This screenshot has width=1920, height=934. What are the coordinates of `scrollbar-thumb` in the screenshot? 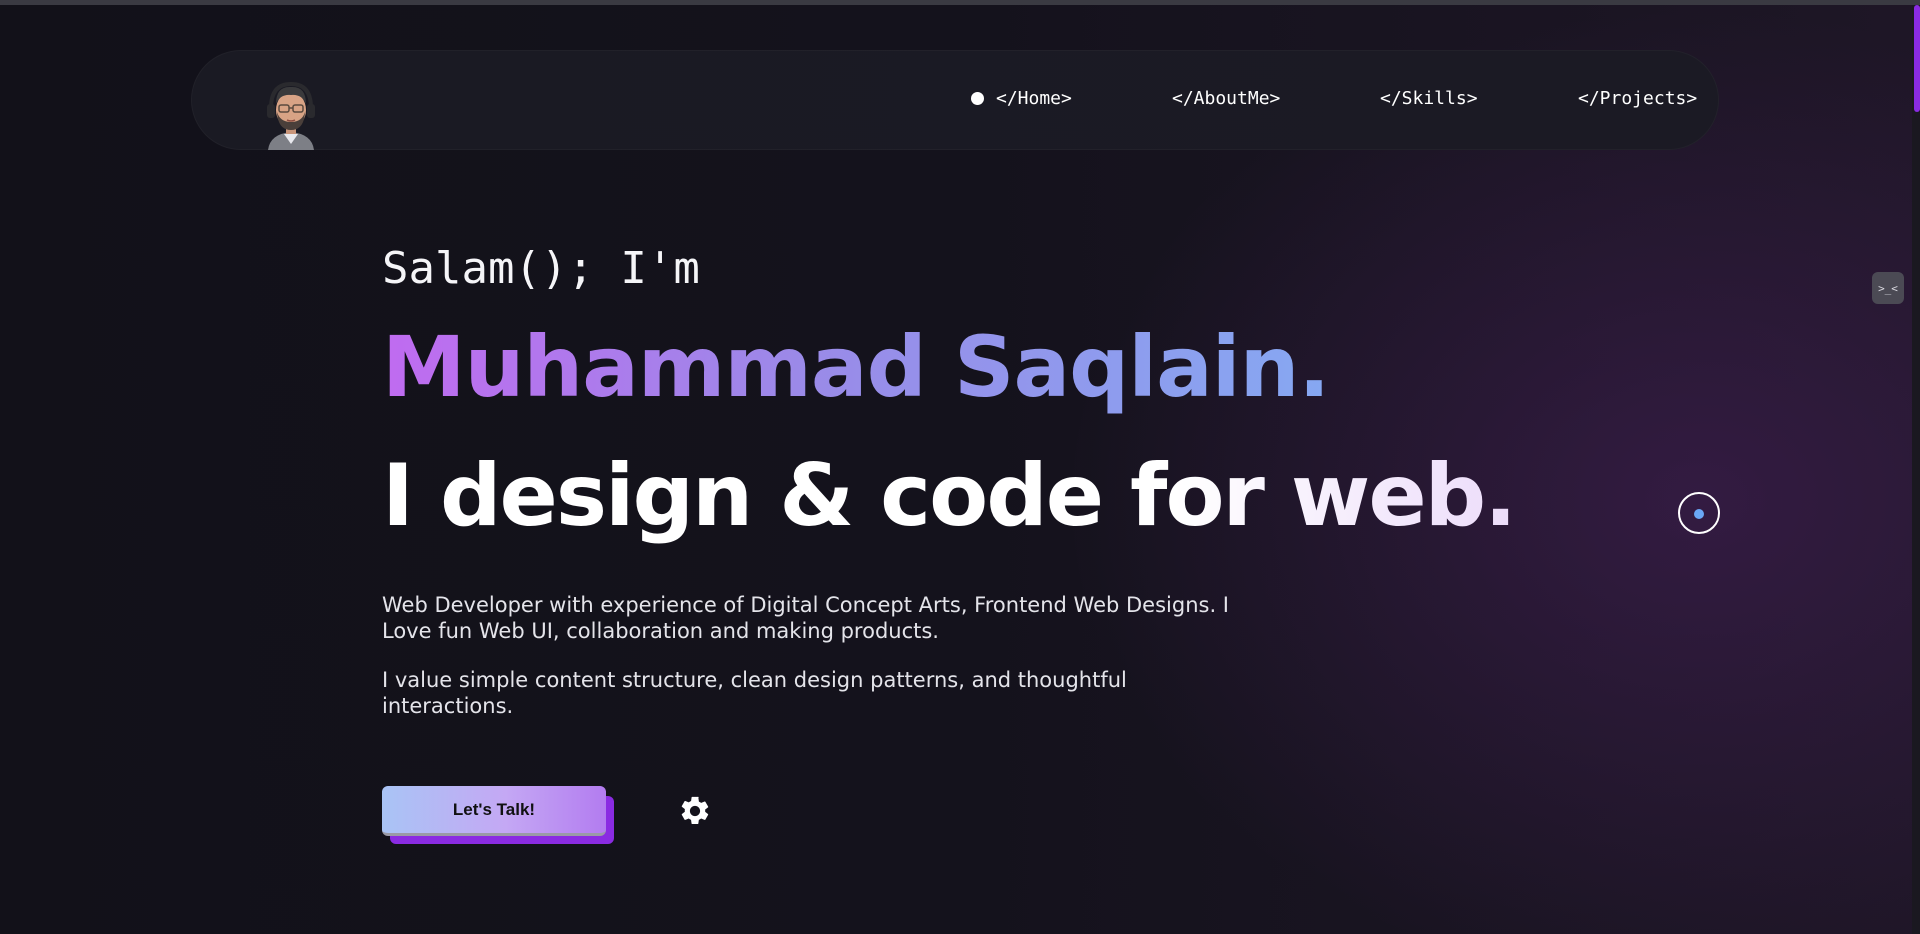 It's located at (1917, 58).